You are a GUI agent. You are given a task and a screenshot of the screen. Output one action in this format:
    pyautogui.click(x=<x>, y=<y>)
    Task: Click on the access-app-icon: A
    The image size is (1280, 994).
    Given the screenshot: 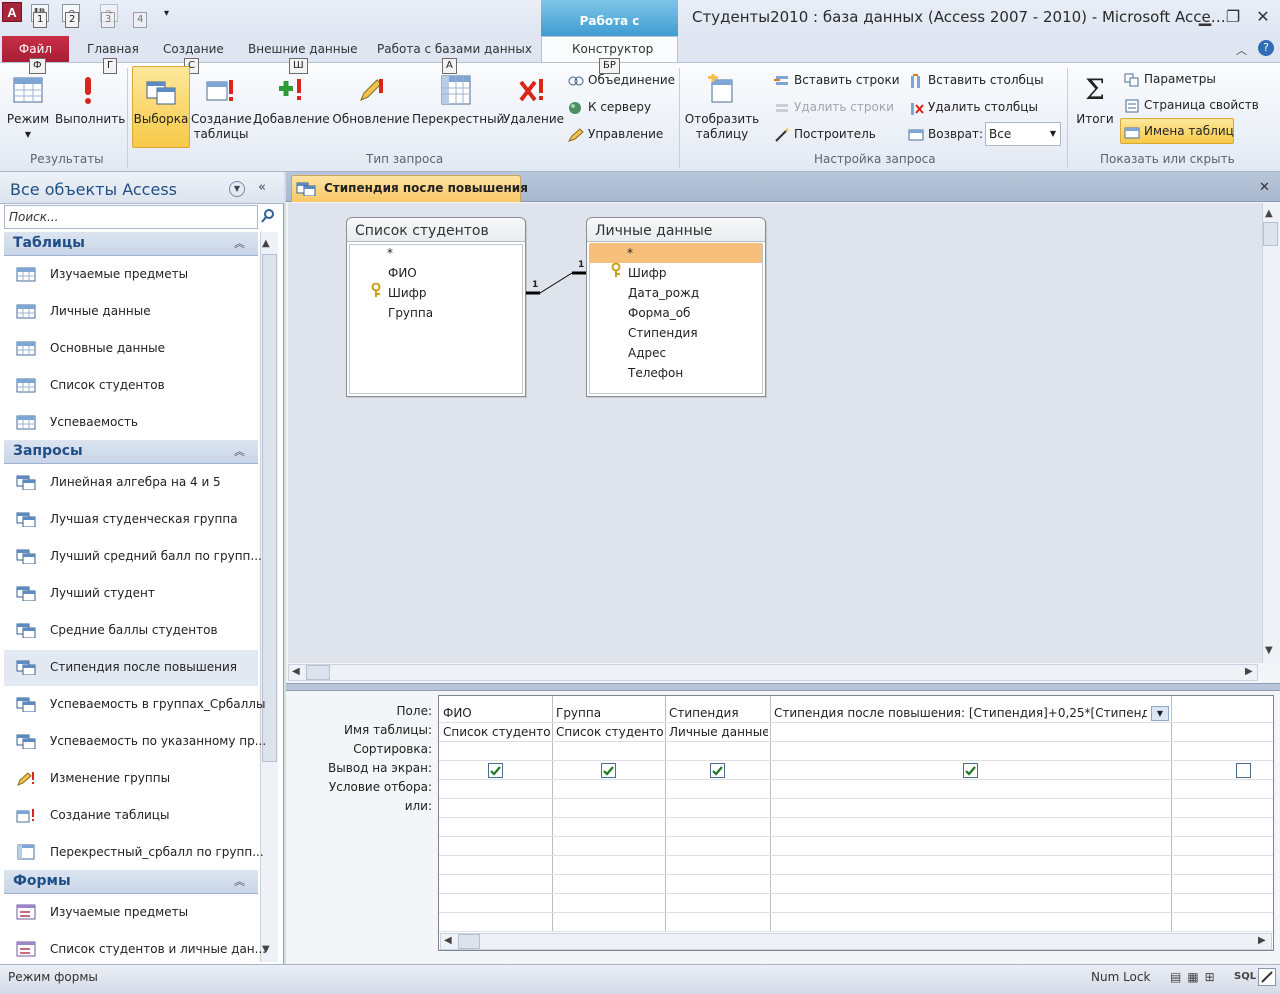 What is the action you would take?
    pyautogui.click(x=12, y=12)
    